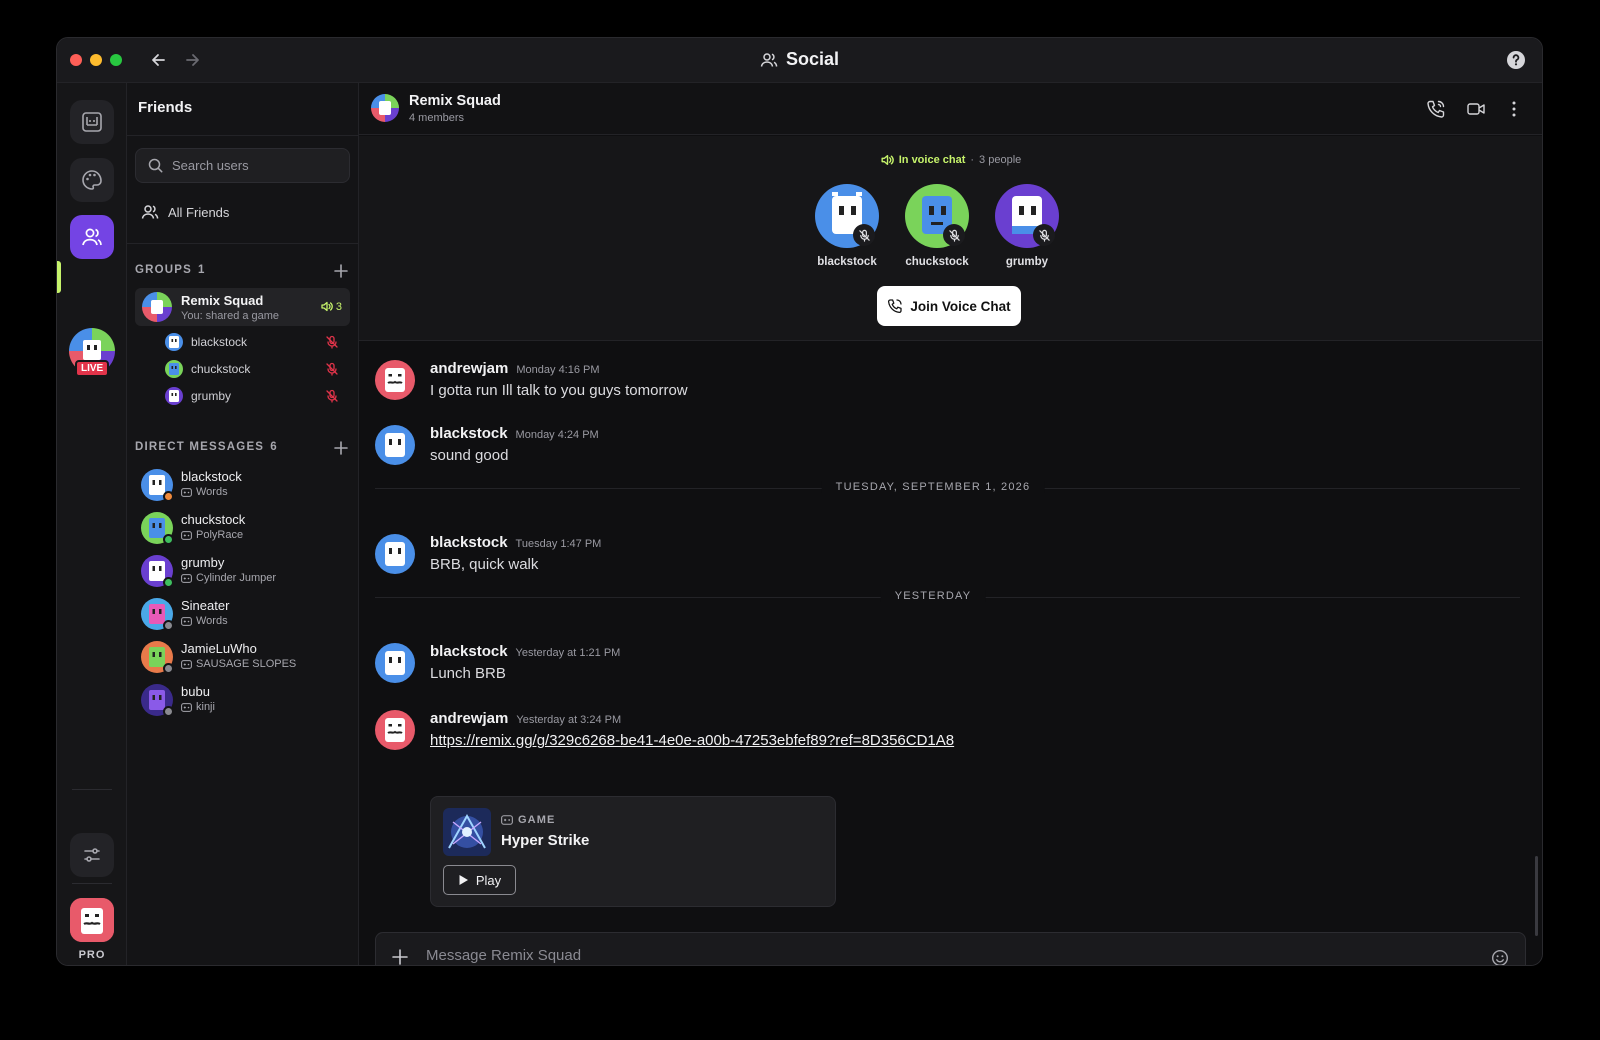 Image resolution: width=1600 pixels, height=1040 pixels. I want to click on member-name: chuckstock, so click(221, 369).